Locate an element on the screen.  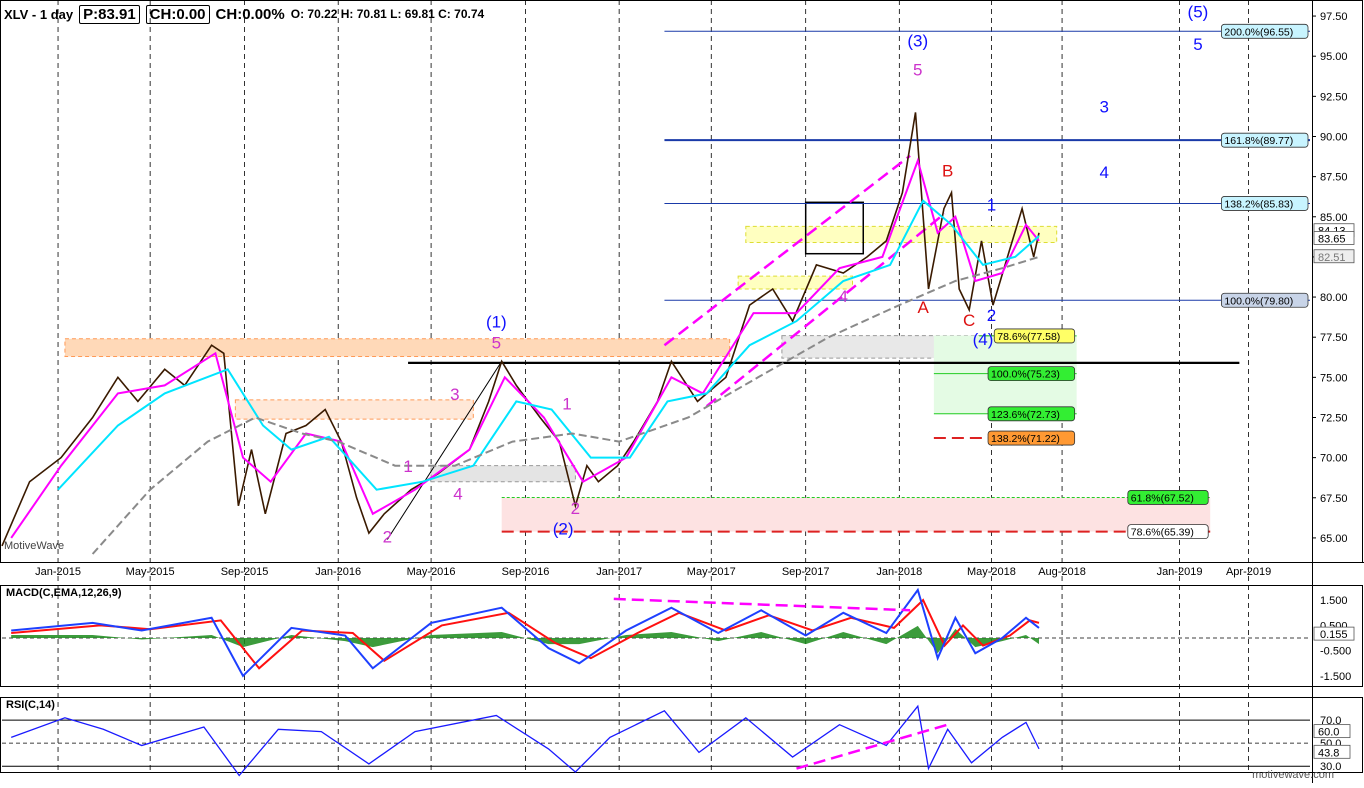
change-pct-readout: CH:0.00% is located at coordinates (250, 14).